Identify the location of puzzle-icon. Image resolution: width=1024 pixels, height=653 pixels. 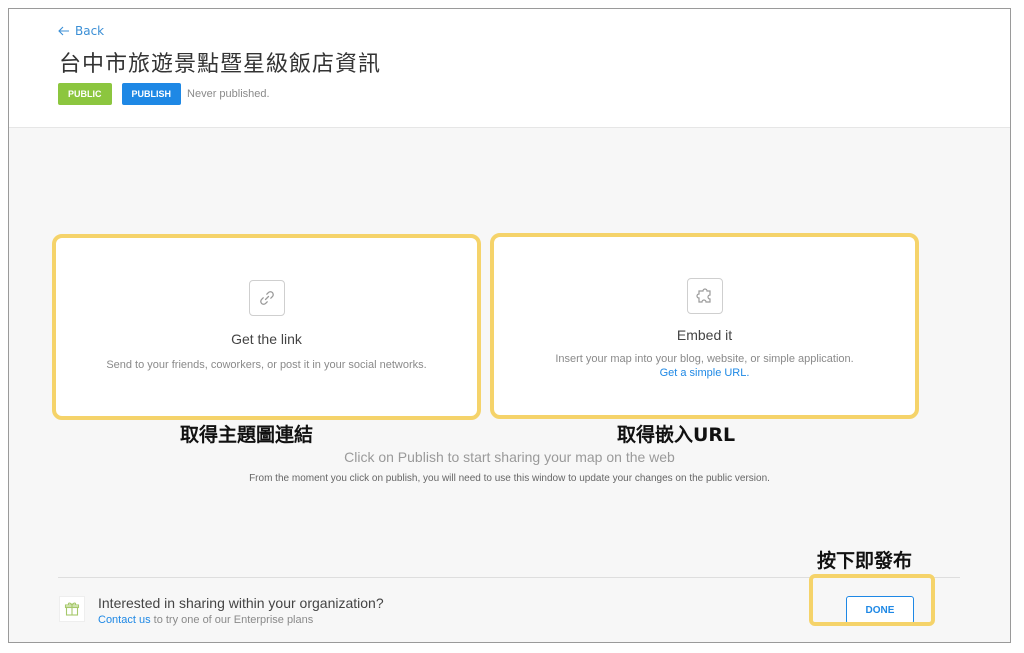
(704, 296).